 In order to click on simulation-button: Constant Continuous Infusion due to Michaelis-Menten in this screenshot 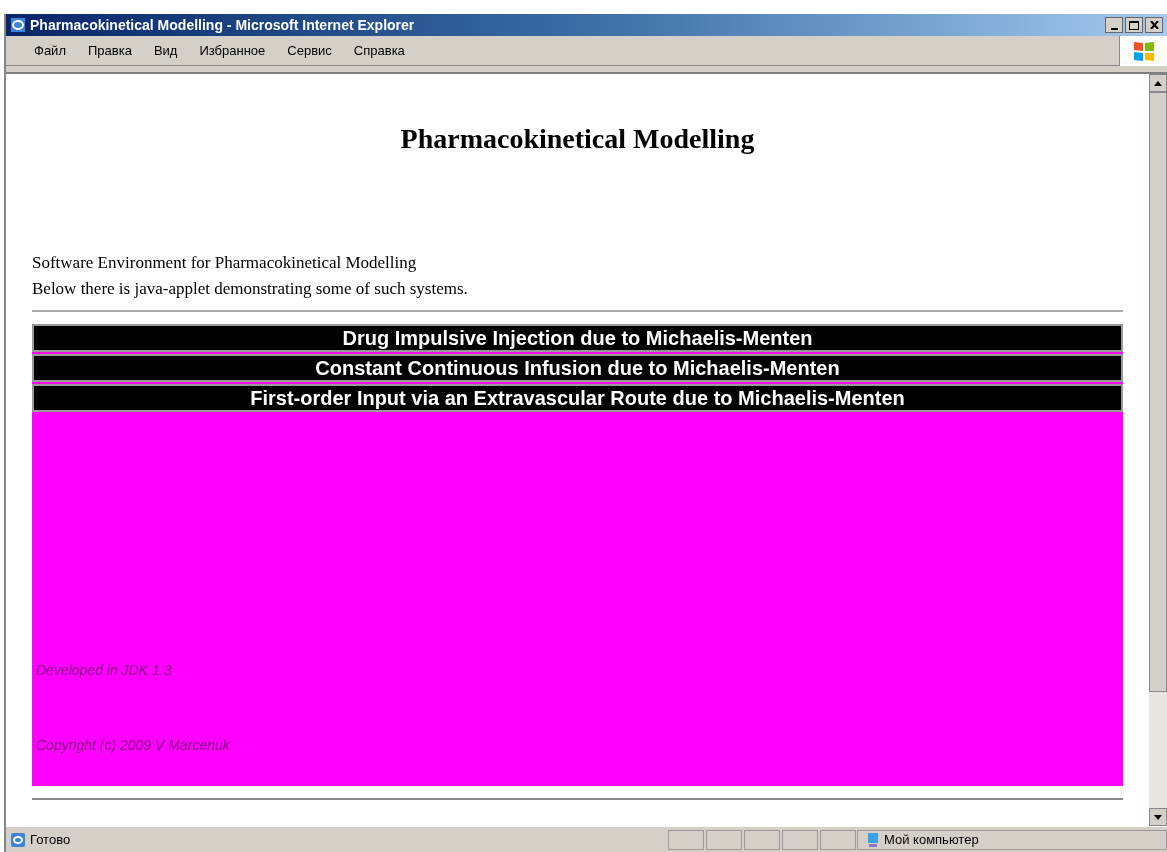, I will do `click(577, 368)`.